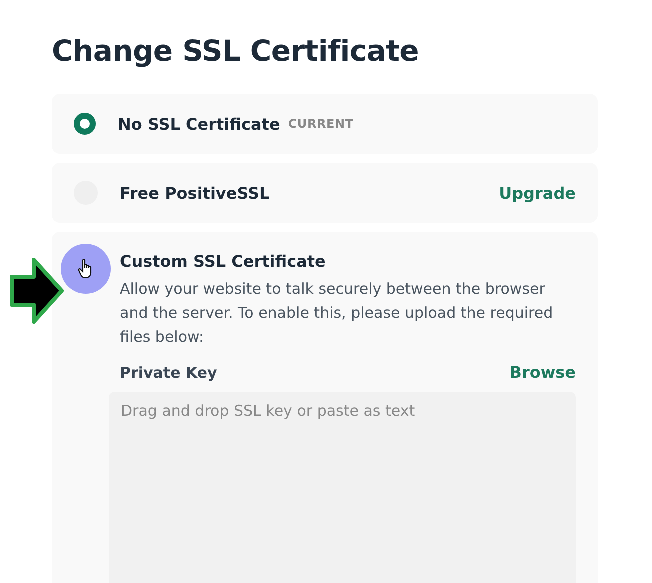  Describe the element at coordinates (236, 51) in the screenshot. I see `page-title: Change SSL Certificate` at that location.